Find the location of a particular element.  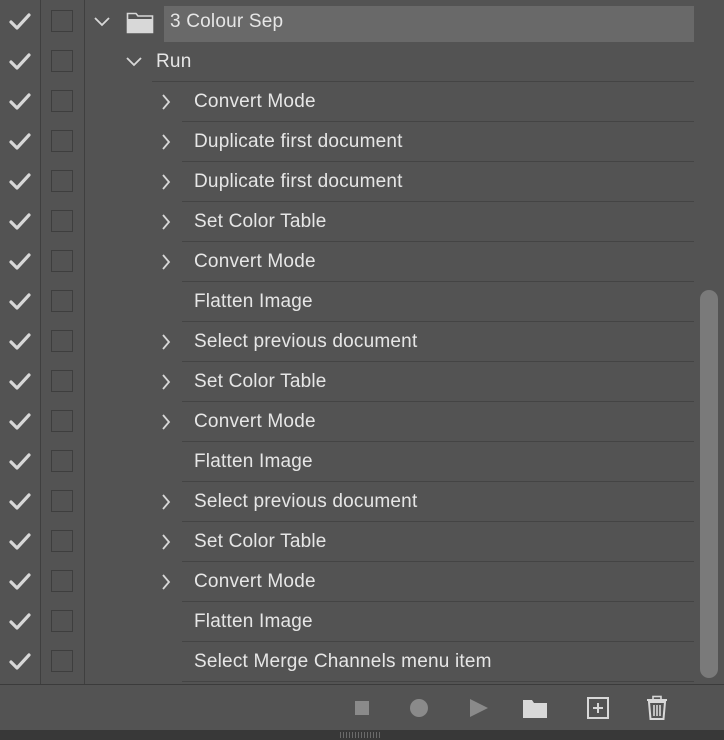

actions-toolbar is located at coordinates (362, 707).